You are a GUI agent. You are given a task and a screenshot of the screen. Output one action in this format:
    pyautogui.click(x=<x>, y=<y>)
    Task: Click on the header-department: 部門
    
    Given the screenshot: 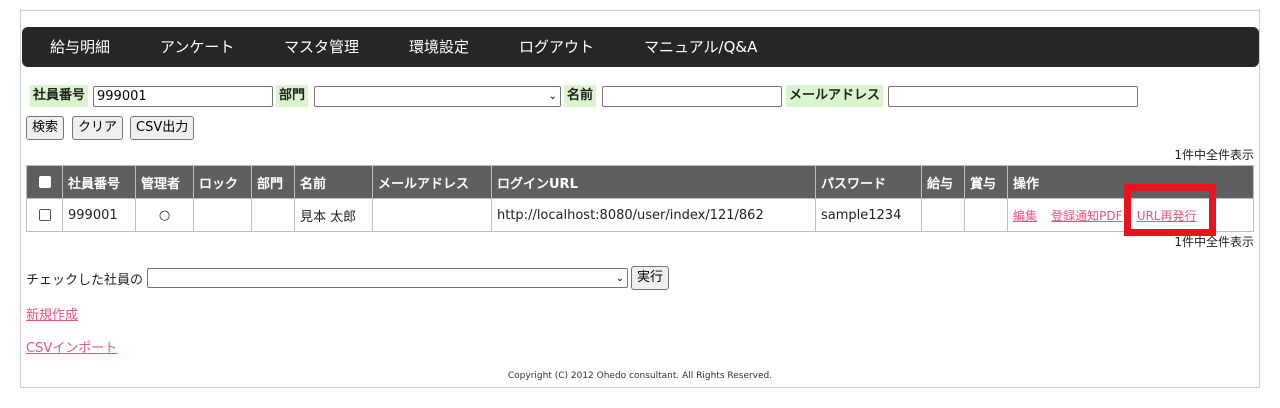 What is the action you would take?
    pyautogui.click(x=273, y=182)
    